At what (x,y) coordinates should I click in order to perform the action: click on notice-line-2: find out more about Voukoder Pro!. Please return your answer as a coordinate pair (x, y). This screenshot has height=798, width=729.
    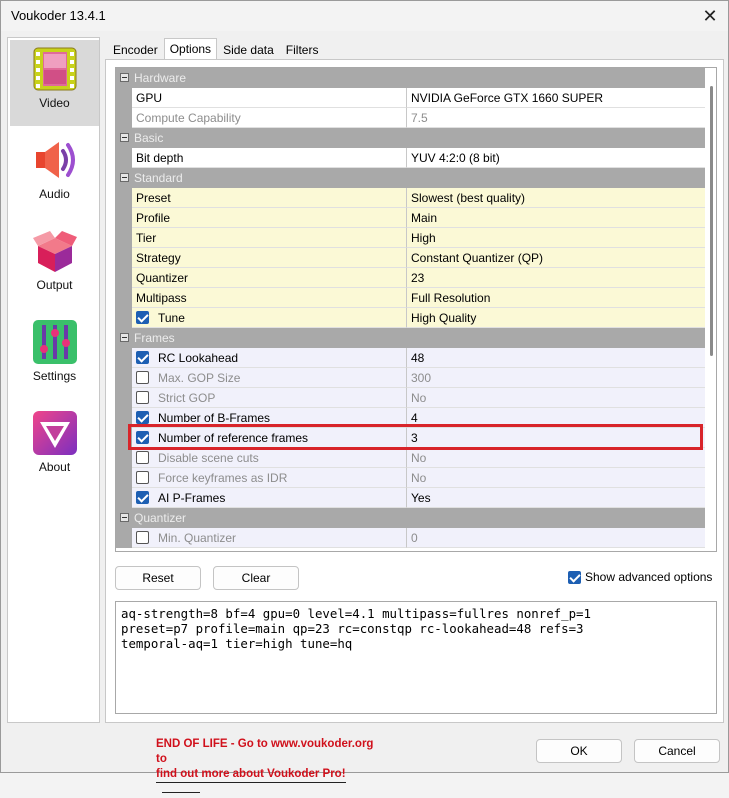
    Looking at the image, I should click on (251, 775).